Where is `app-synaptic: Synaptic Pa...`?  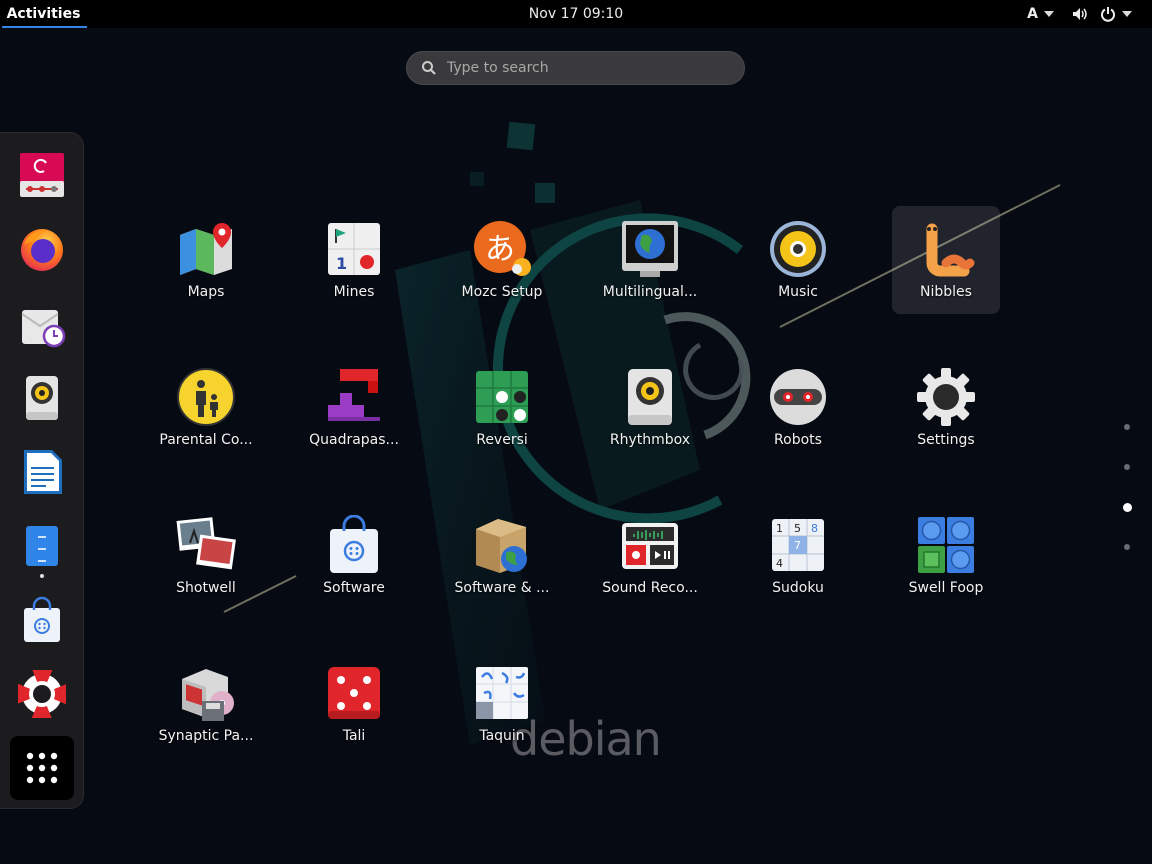
app-synaptic: Synaptic Pa... is located at coordinates (206, 704).